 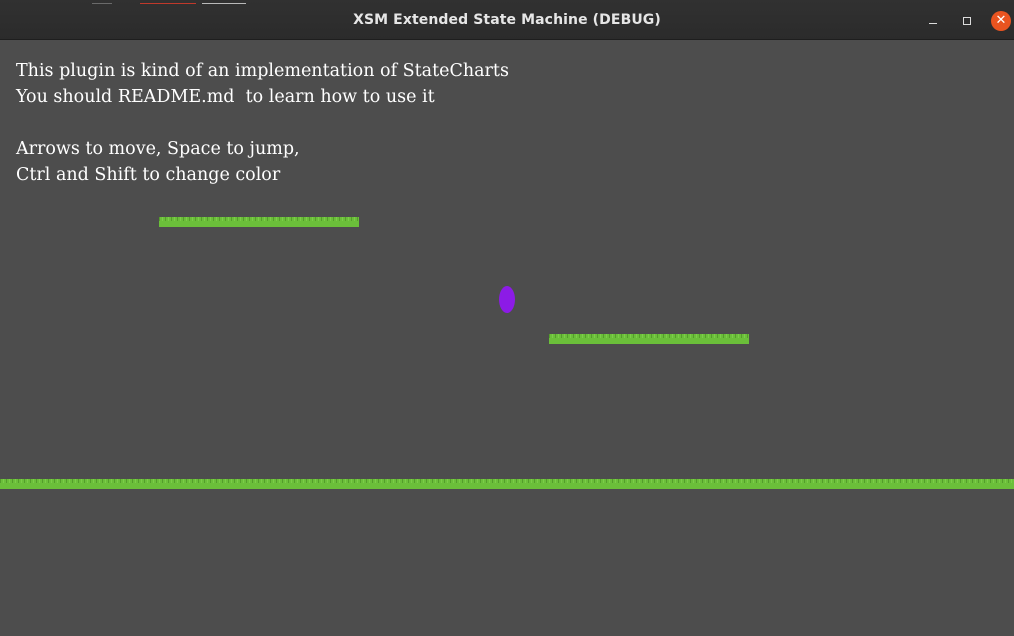 I want to click on help-line-blank, so click(x=262, y=123).